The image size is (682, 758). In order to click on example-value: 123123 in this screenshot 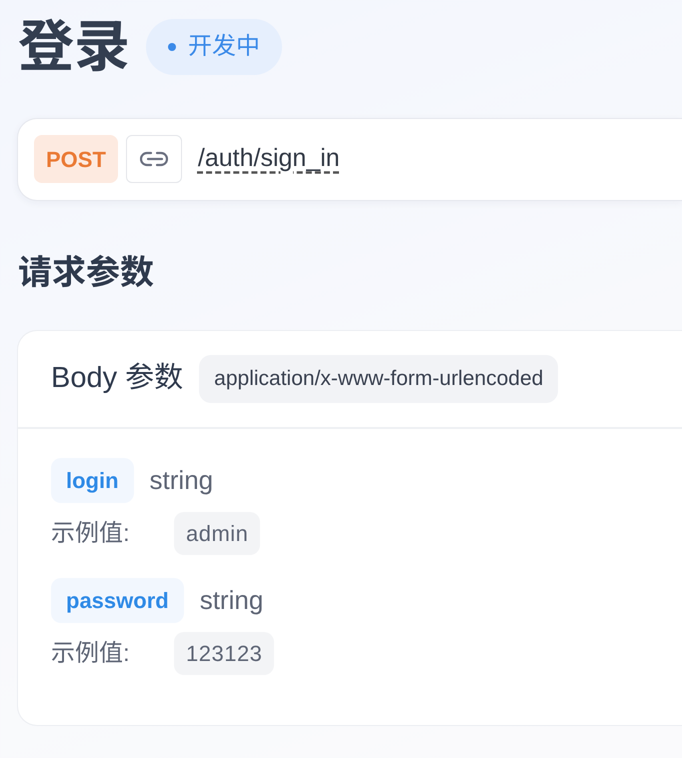, I will do `click(224, 654)`.